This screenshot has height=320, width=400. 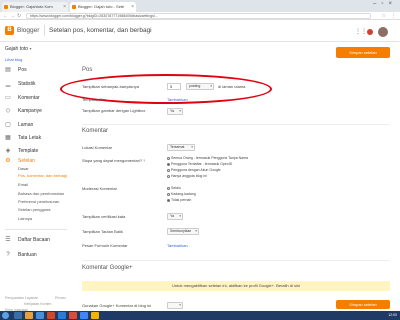 What do you see at coordinates (60, 298) in the screenshot?
I see `privacy-link: Privasi` at bounding box center [60, 298].